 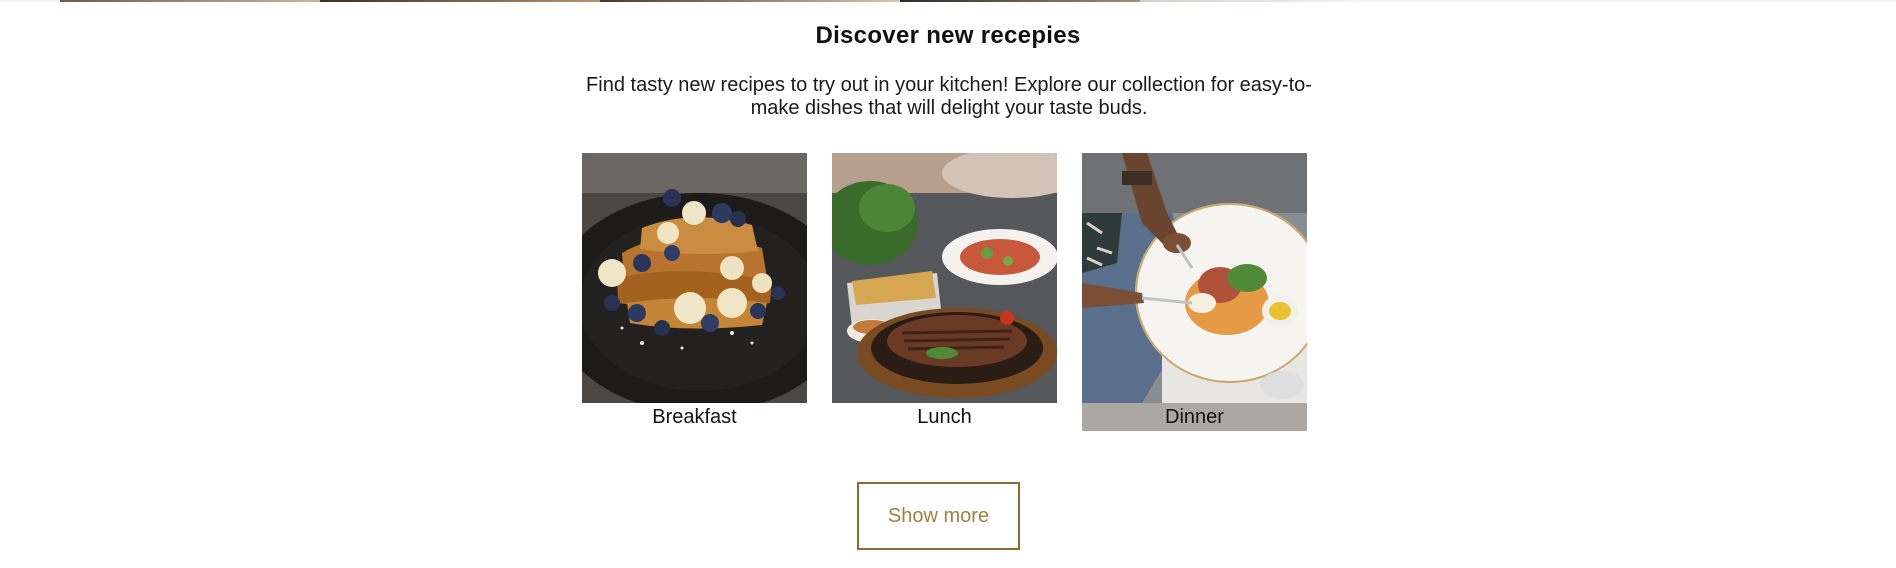 I want to click on show-more-button: Show more, so click(x=938, y=516).